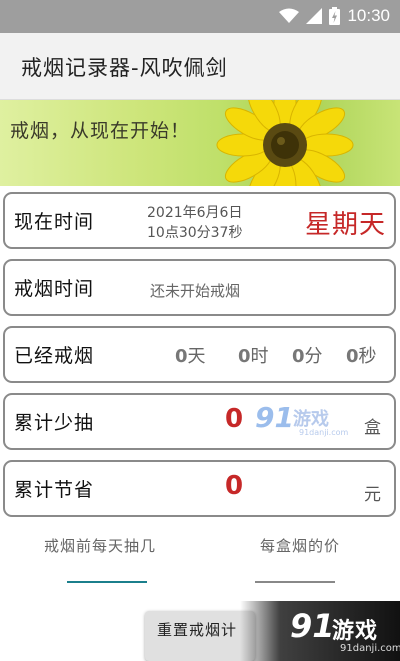  I want to click on corner-watermark-url: 91danji.com, so click(370, 648).